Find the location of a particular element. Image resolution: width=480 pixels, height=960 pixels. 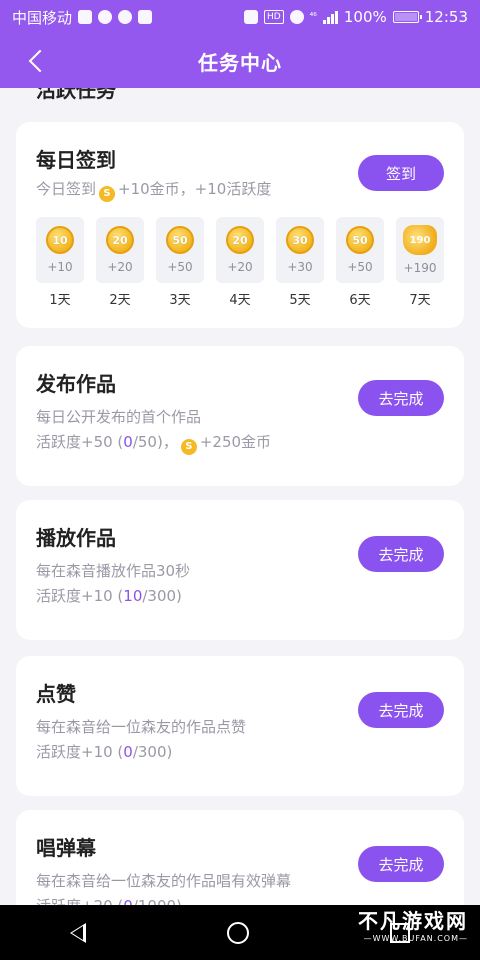

carrier-label: 中国移动 is located at coordinates (42, 17).